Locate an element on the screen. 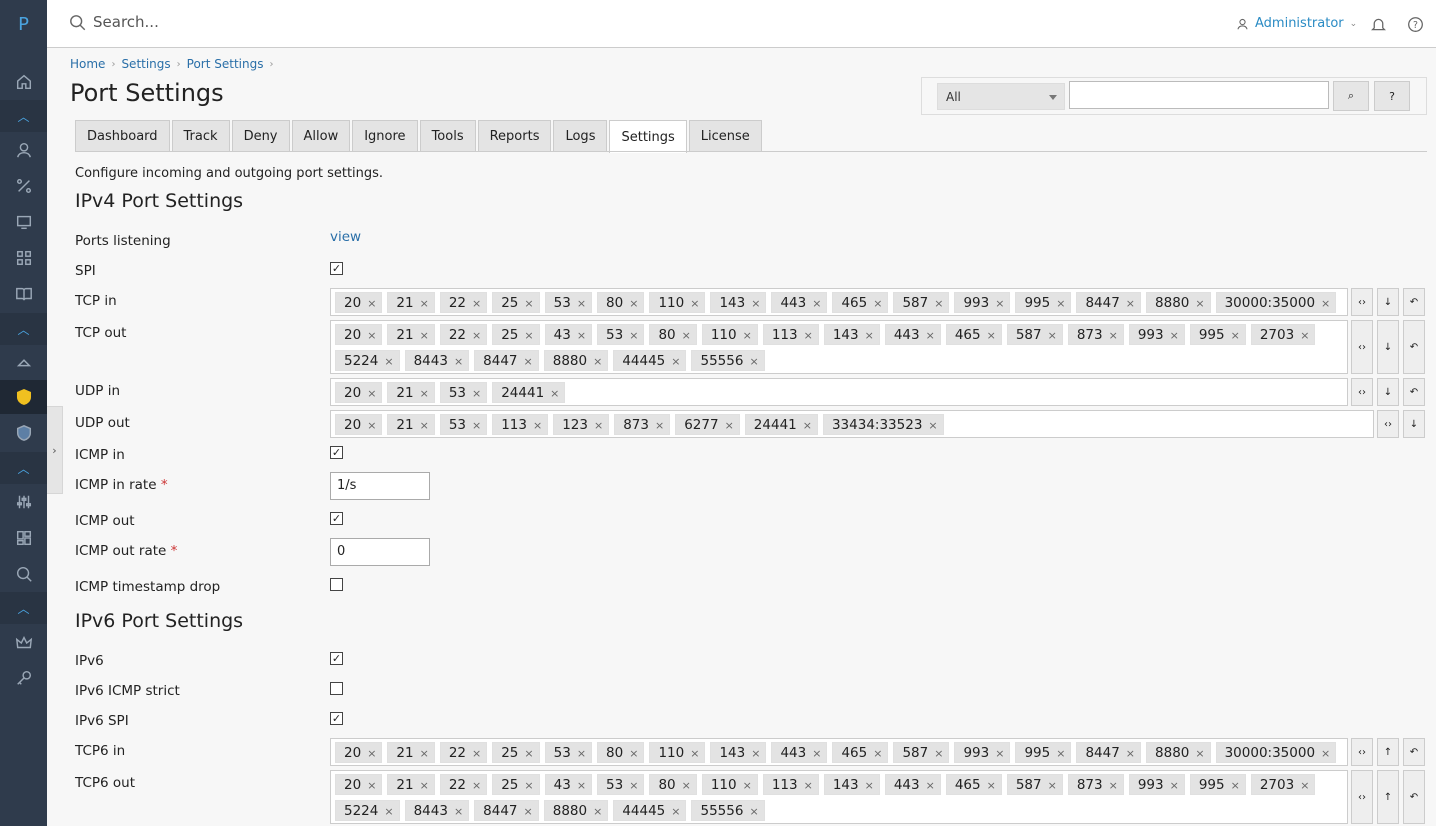 This screenshot has height=826, width=1436. security-shield-icon is located at coordinates (23, 433).